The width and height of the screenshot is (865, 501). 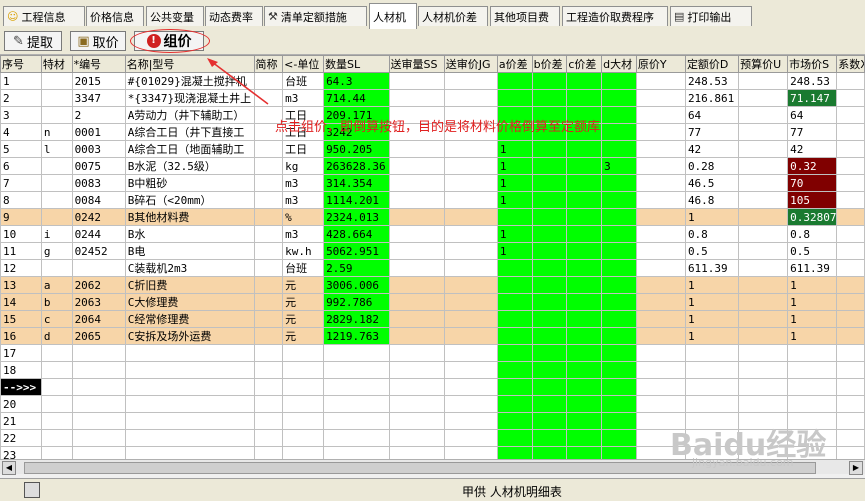 What do you see at coordinates (303, 166) in the screenshot?
I see `grid-cell: kg` at bounding box center [303, 166].